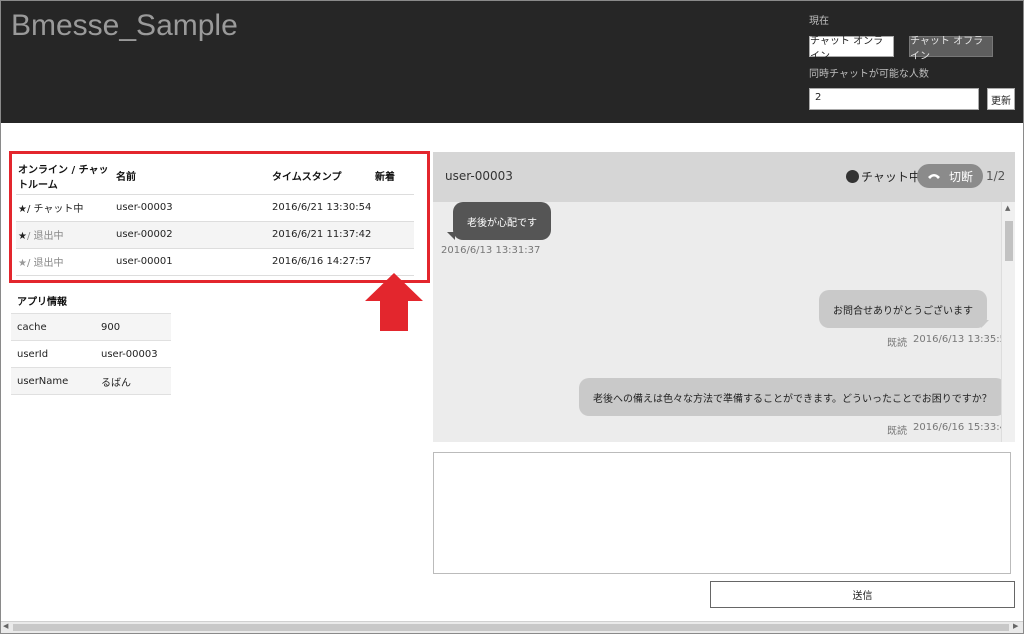  What do you see at coordinates (963, 427) in the screenshot?
I see `message-timestamp: 2016/6/16 15:33:49` at bounding box center [963, 427].